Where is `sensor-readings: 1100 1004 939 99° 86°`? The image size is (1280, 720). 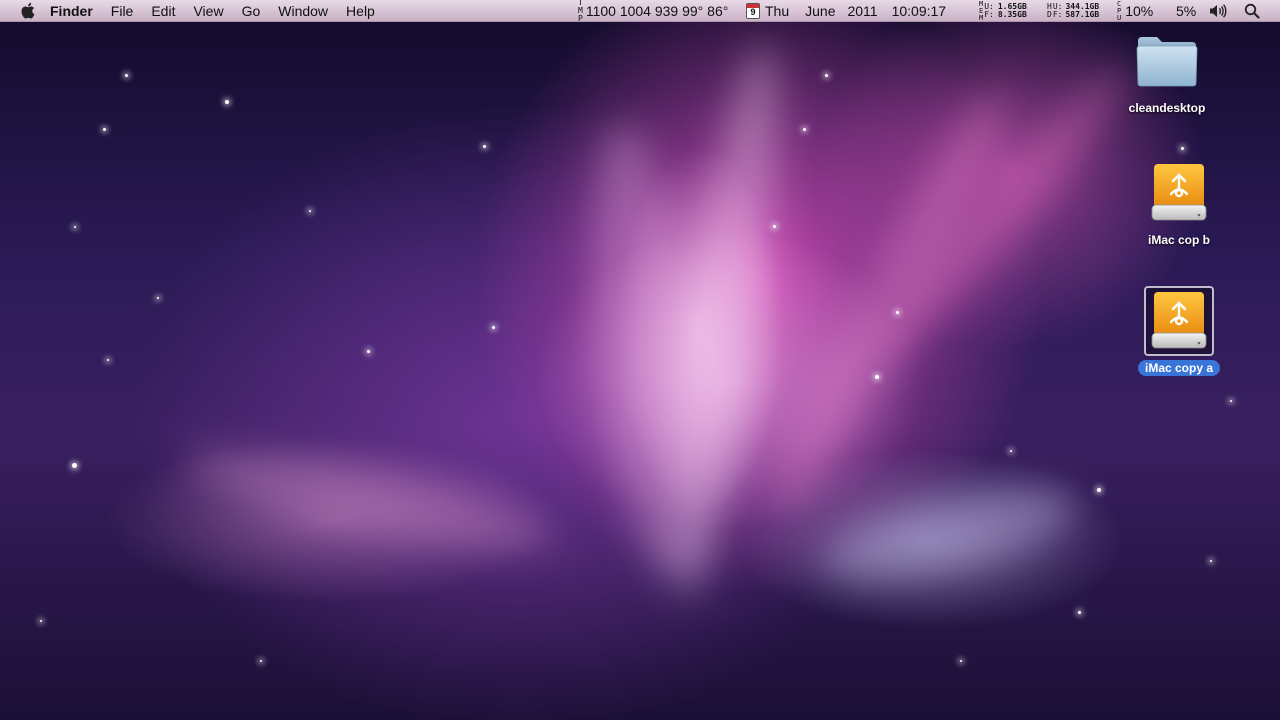
sensor-readings: 1100 1004 939 99° 86° is located at coordinates (657, 11).